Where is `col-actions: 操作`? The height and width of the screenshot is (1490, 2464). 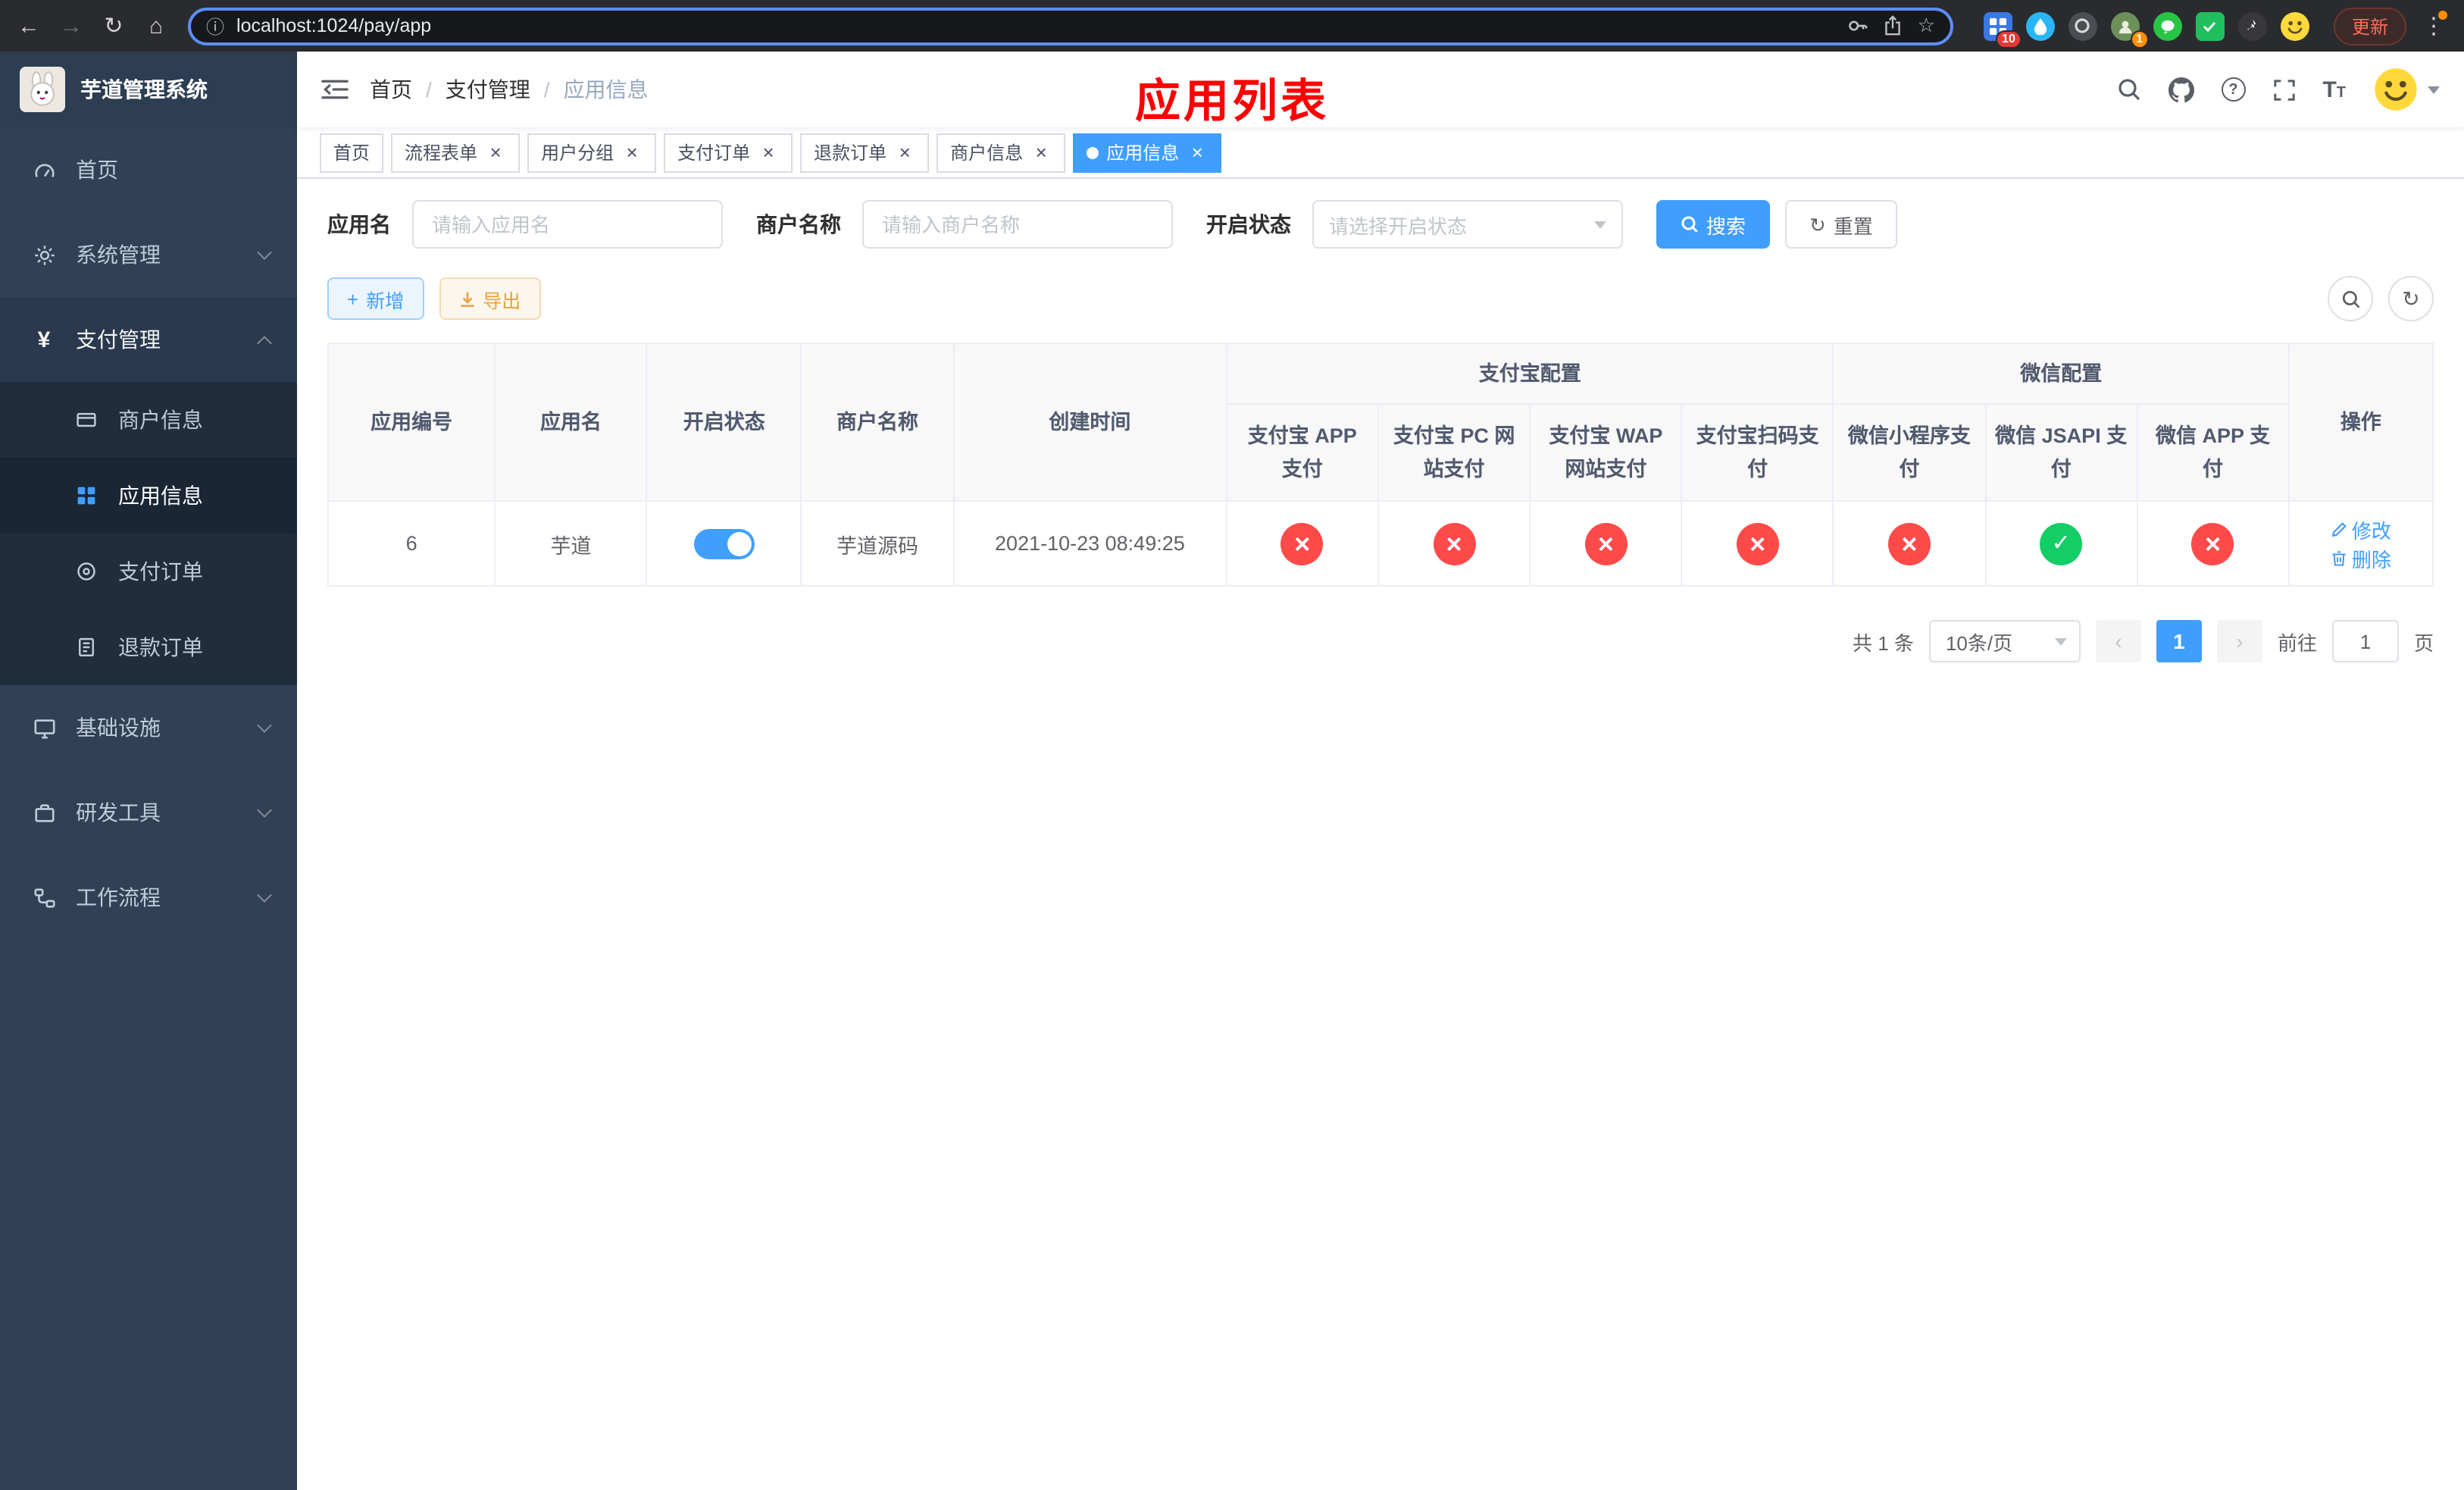
col-actions: 操作 is located at coordinates (2360, 423).